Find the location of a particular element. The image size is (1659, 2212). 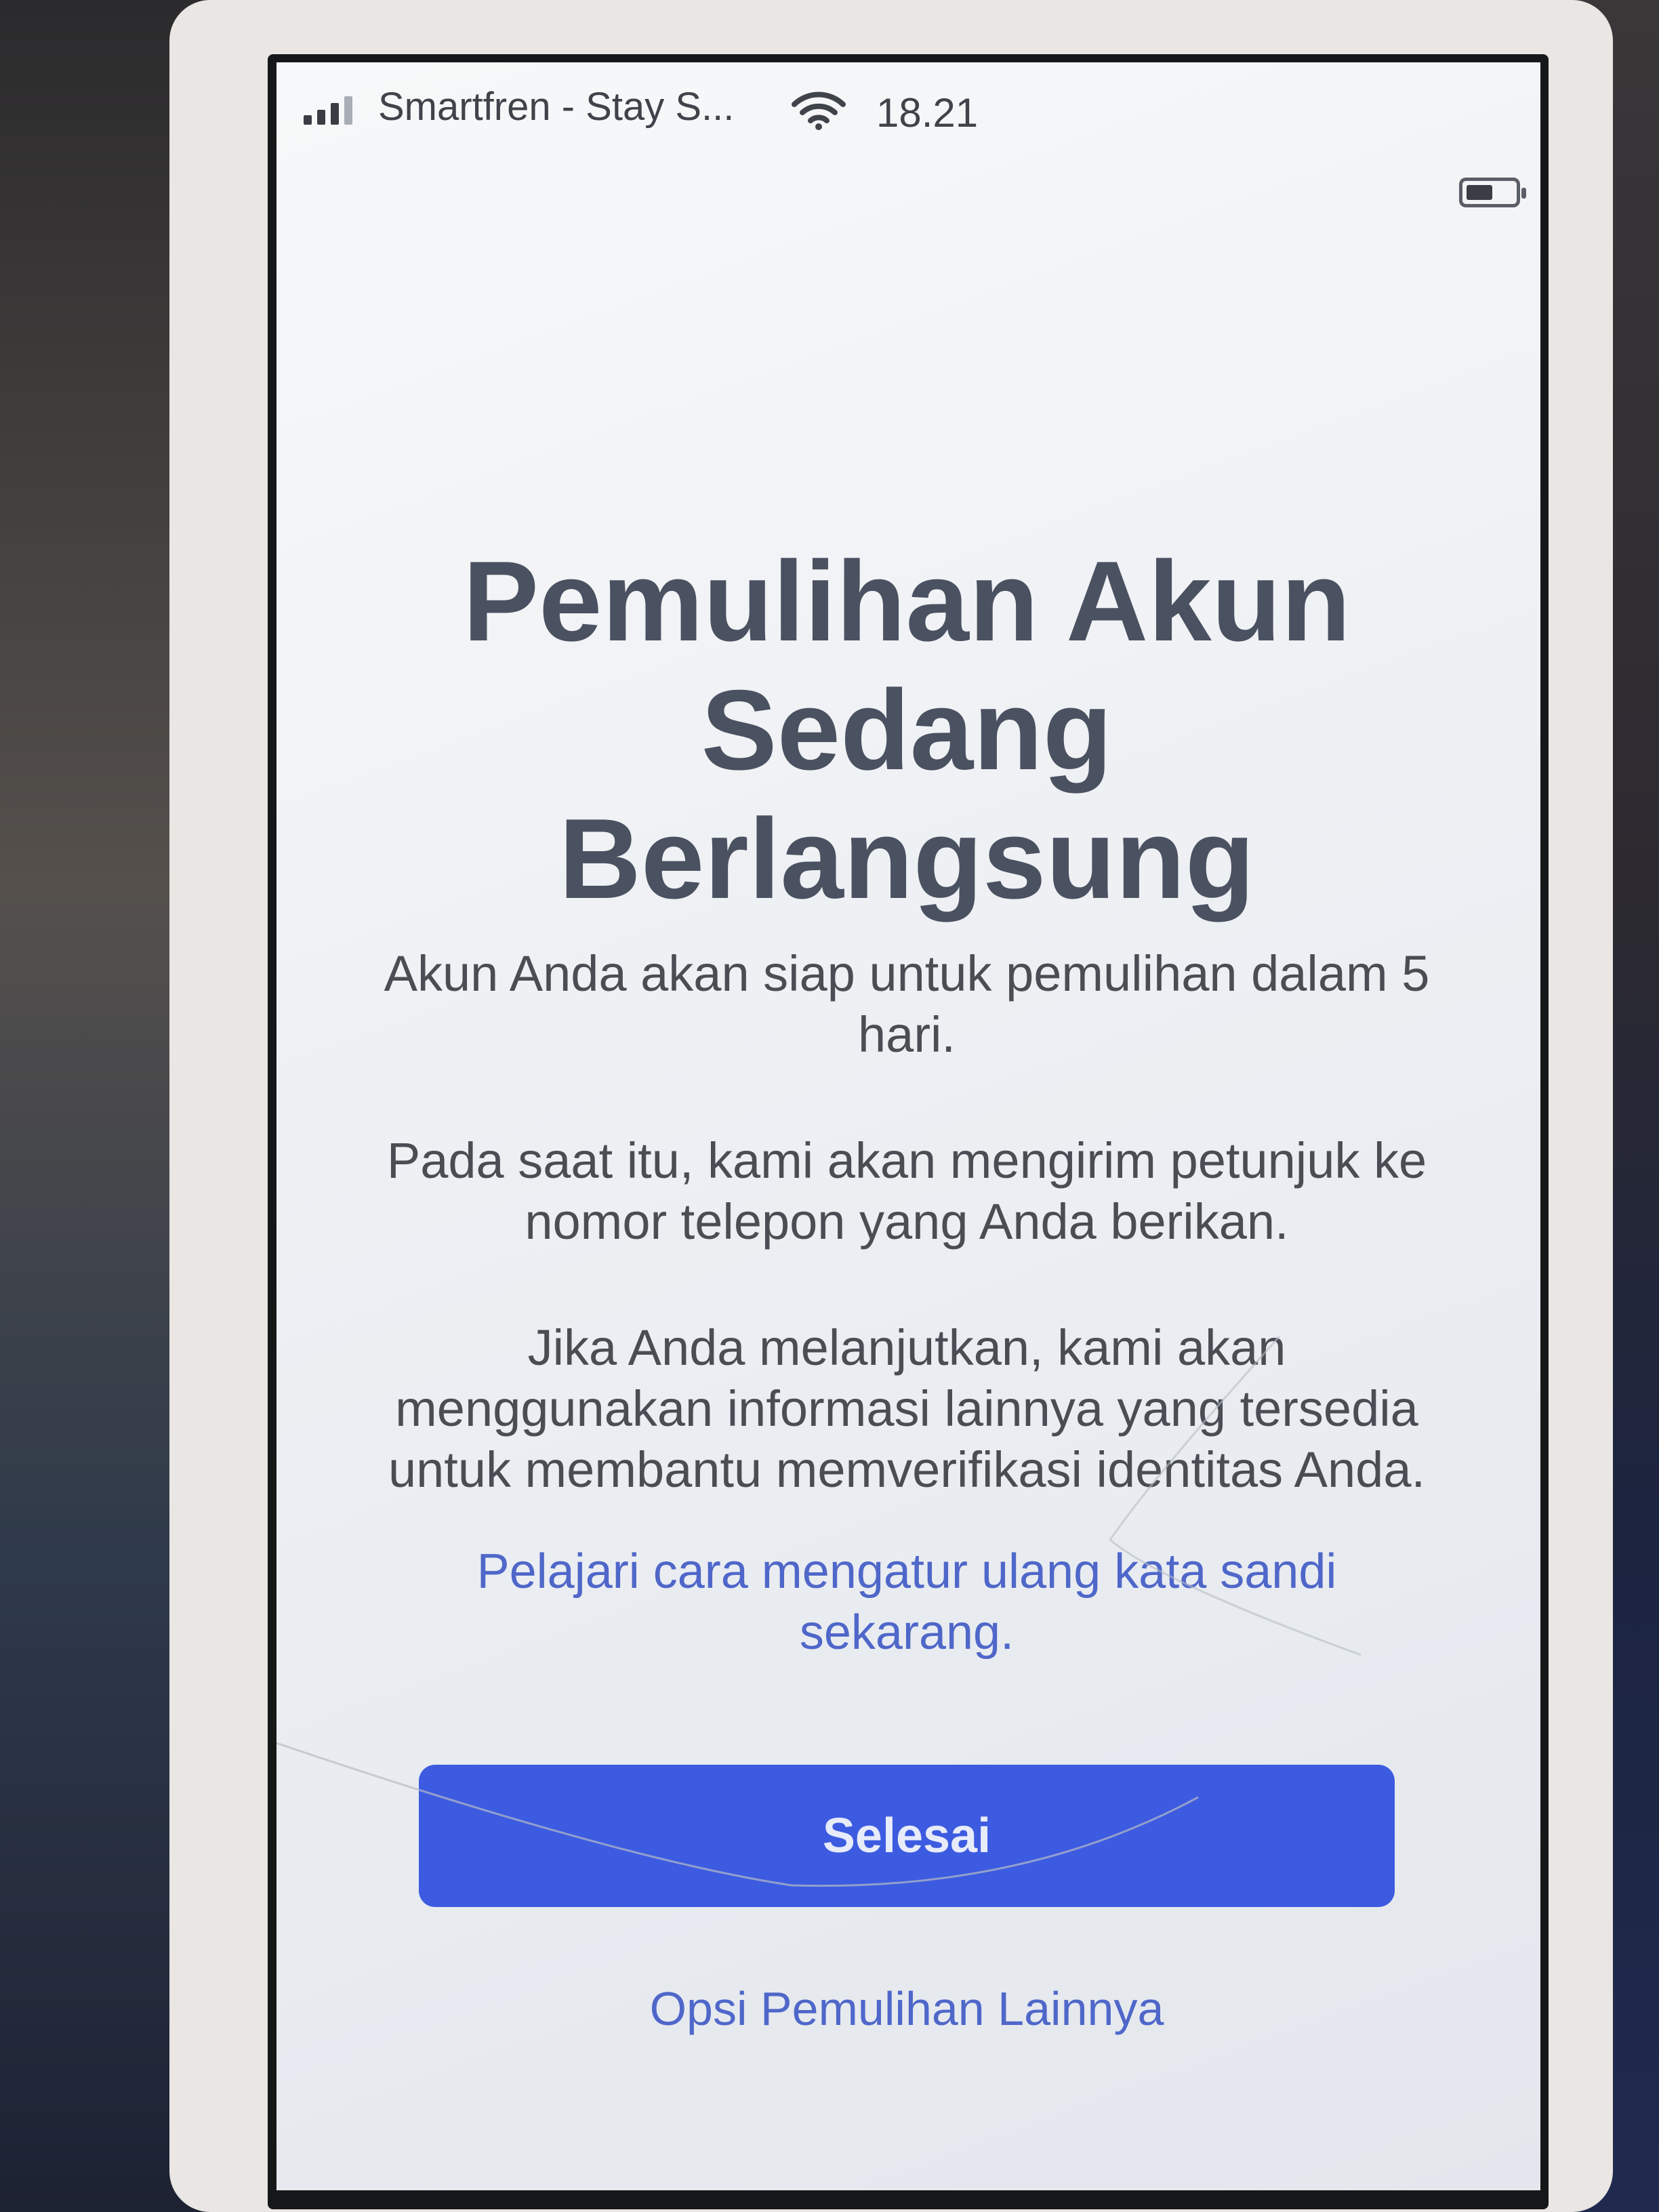

title-line-1: Pemulihan Akun is located at coordinates (907, 601).